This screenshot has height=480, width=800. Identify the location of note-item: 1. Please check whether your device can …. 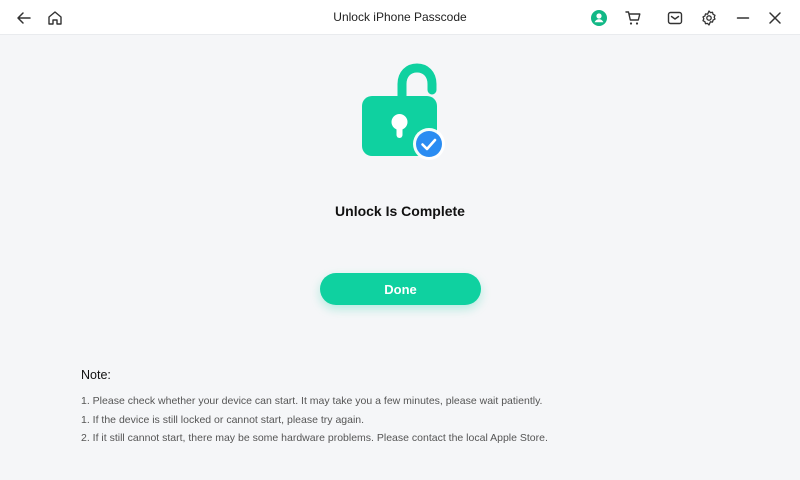
(312, 401).